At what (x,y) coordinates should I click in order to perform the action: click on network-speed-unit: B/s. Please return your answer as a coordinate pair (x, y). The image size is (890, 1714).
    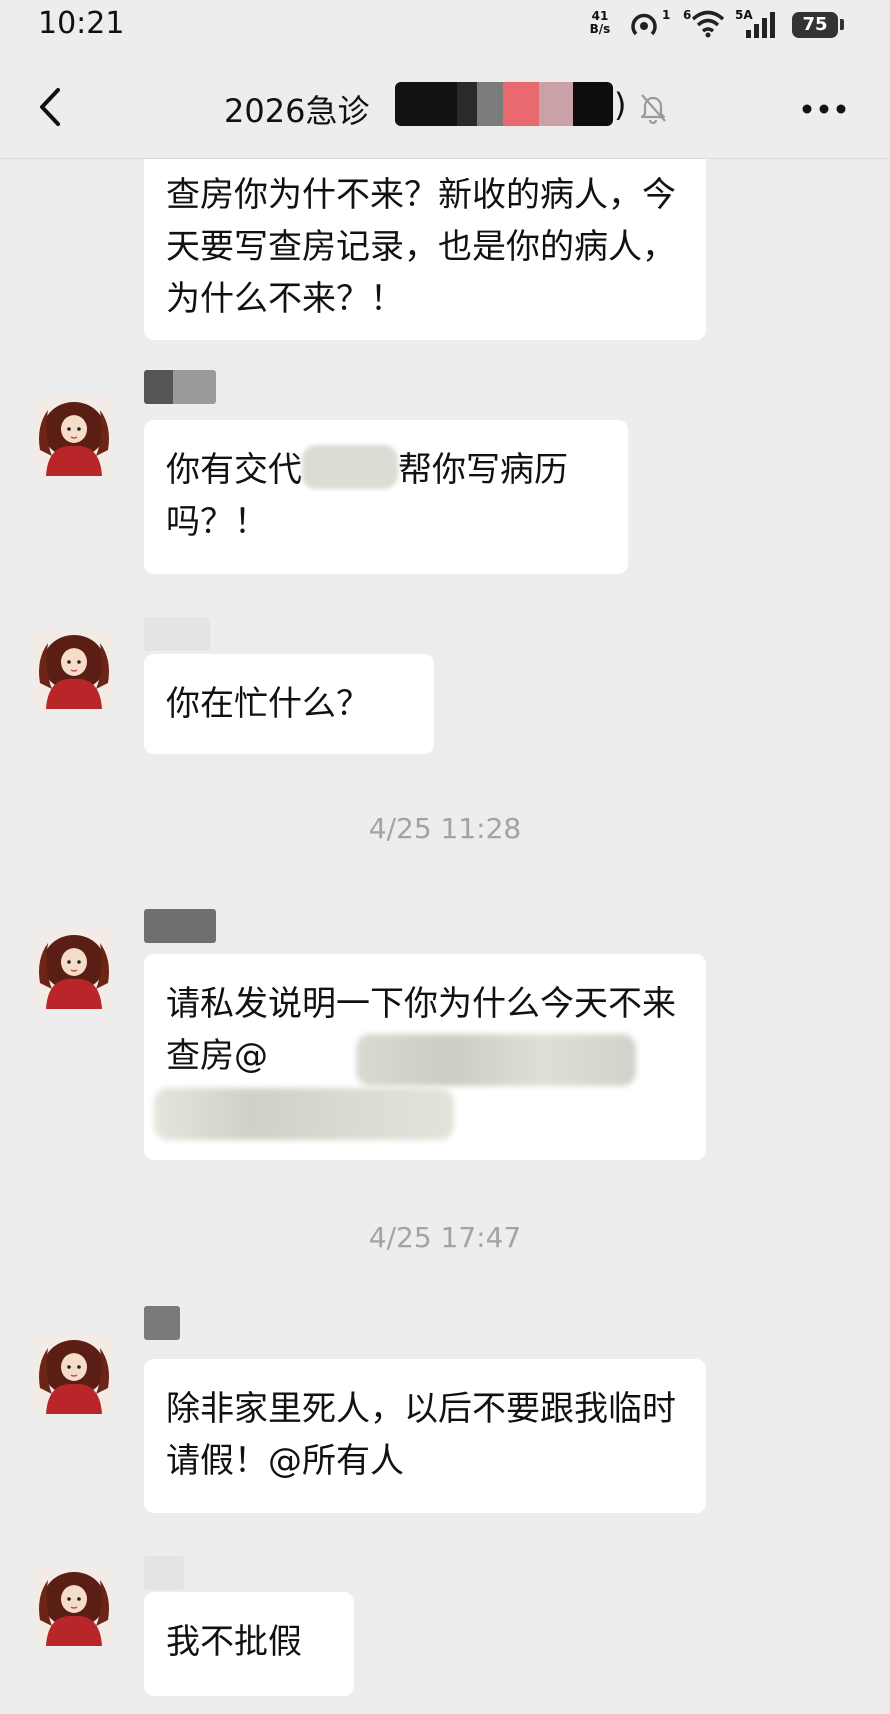
    Looking at the image, I should click on (600, 29).